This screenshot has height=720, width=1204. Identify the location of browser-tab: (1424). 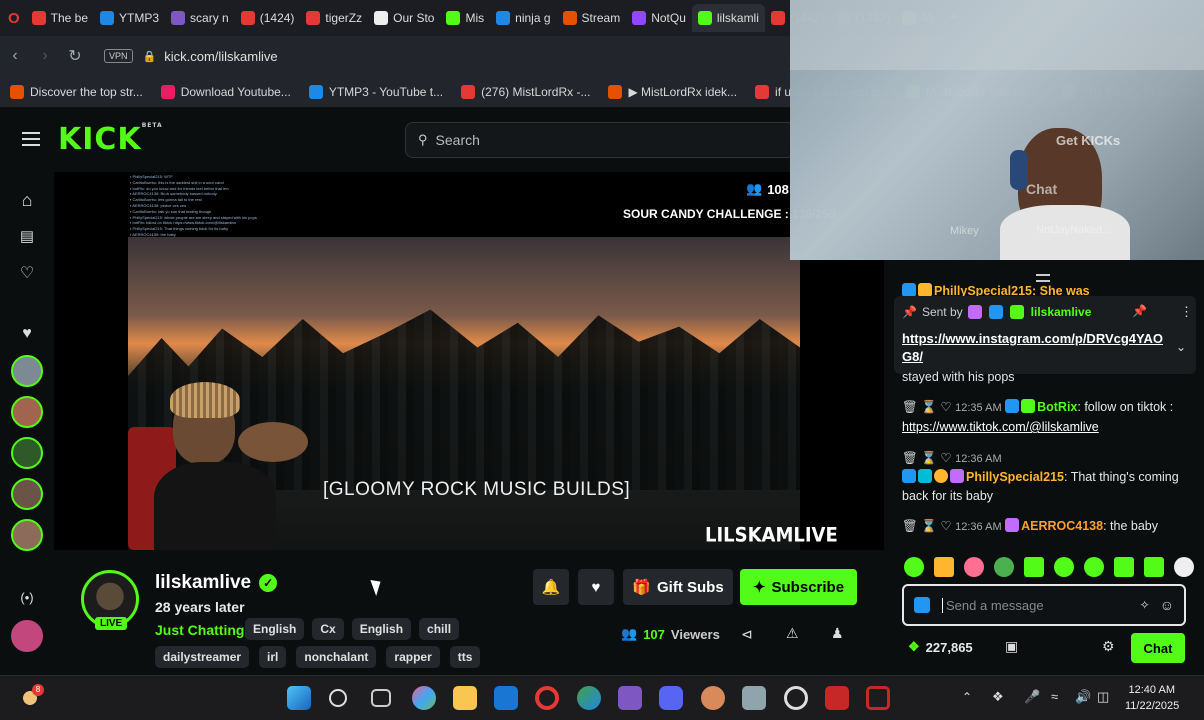
(268, 18).